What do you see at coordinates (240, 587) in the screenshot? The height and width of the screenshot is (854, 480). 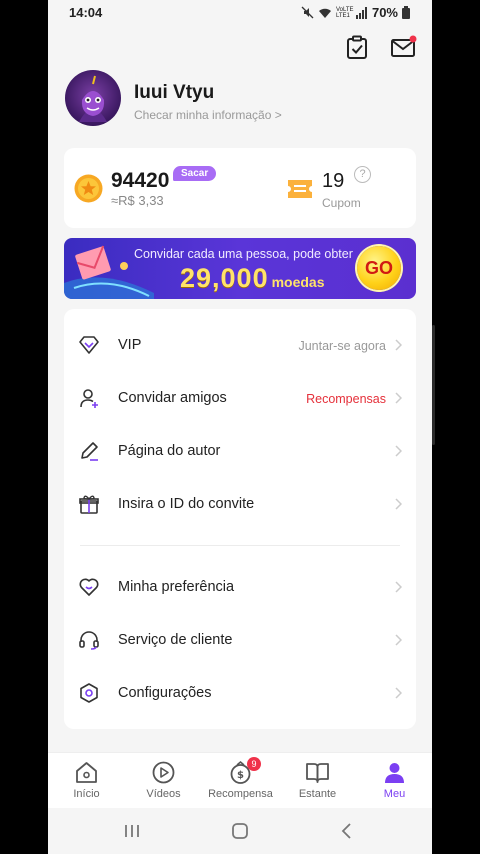 I see `menu-item-preference: Minha preferência` at bounding box center [240, 587].